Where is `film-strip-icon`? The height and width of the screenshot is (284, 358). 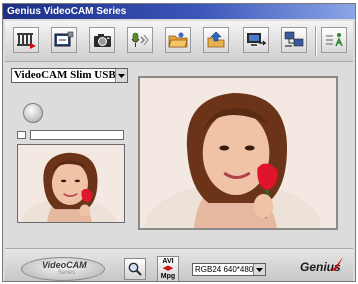 film-strip-icon is located at coordinates (26, 41).